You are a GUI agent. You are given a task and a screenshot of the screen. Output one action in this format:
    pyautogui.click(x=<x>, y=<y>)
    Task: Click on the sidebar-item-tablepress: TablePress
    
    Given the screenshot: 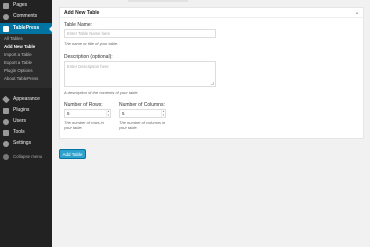 What is the action you would take?
    pyautogui.click(x=26, y=28)
    